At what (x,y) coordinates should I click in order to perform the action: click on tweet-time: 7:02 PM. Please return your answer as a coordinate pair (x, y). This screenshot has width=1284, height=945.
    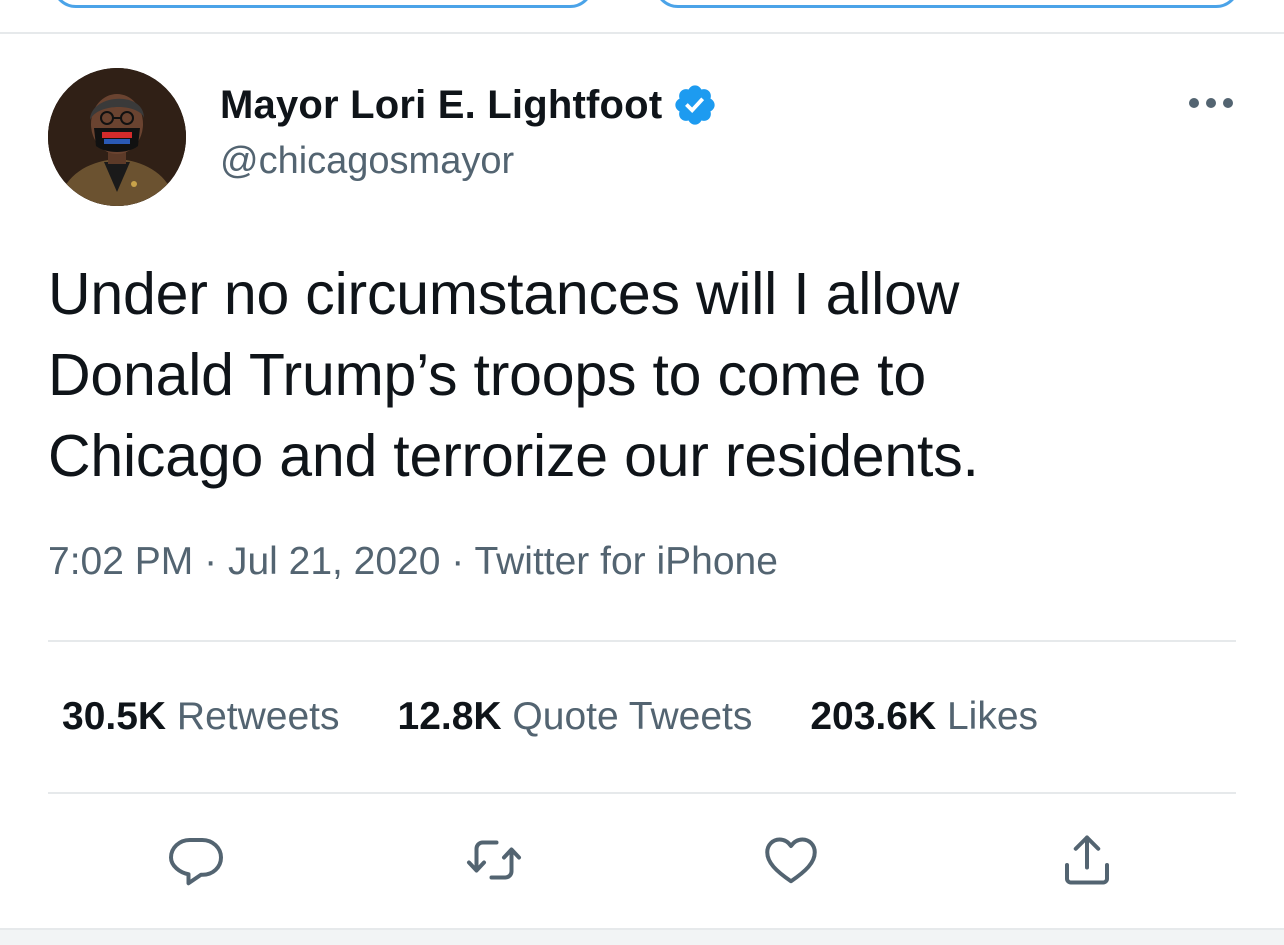
    Looking at the image, I should click on (120, 561).